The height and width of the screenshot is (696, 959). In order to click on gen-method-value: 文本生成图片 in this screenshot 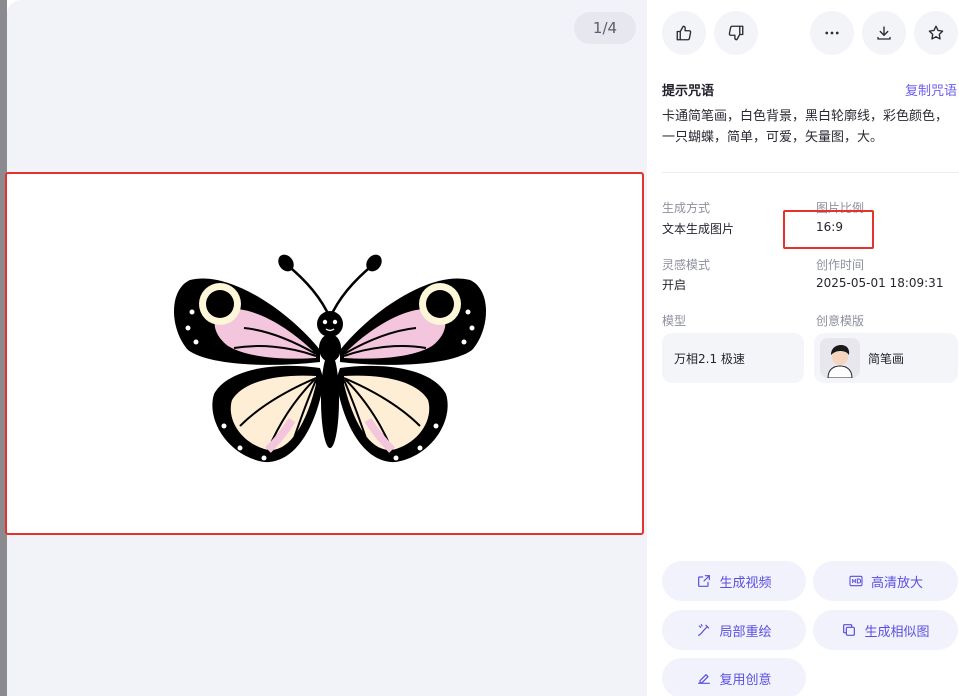, I will do `click(698, 229)`.